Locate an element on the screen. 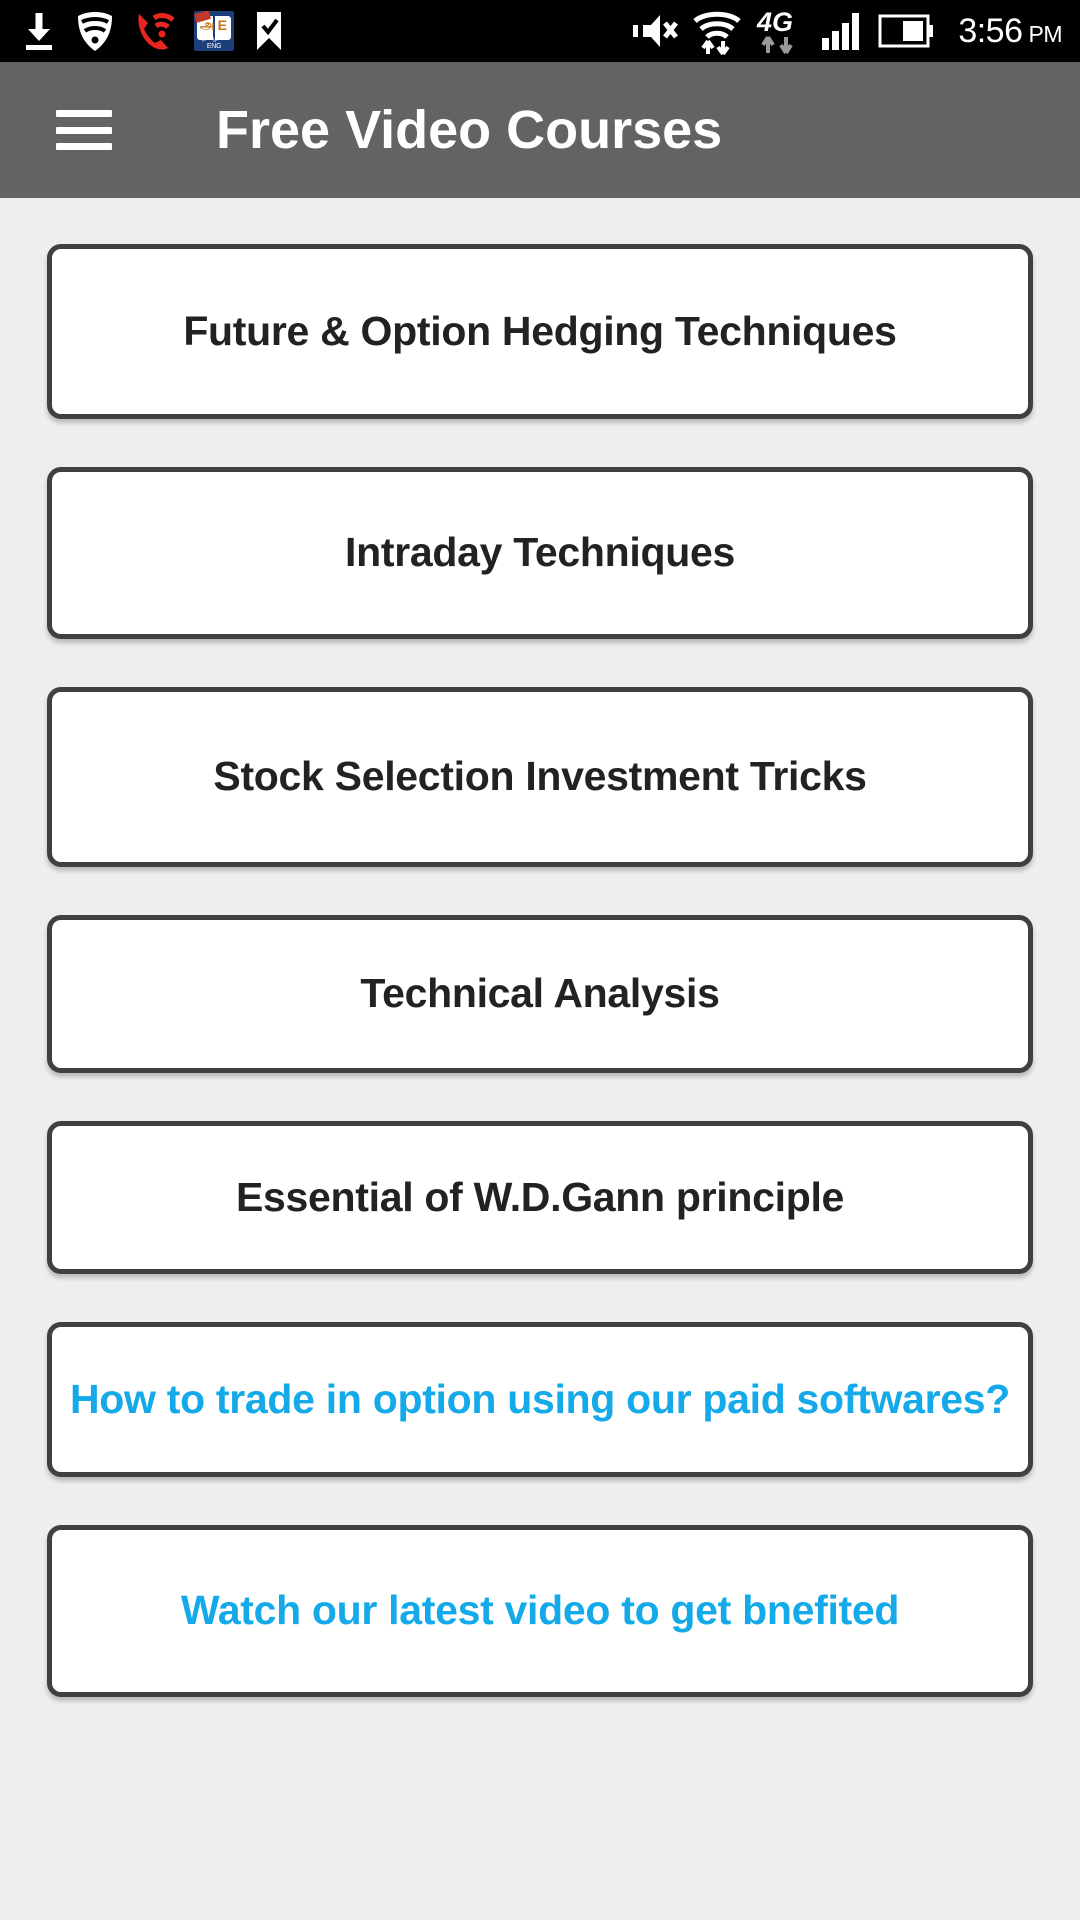 This screenshot has height=1920, width=1080. course-card-label: Essential of W.D.Gann principle is located at coordinates (540, 1196).